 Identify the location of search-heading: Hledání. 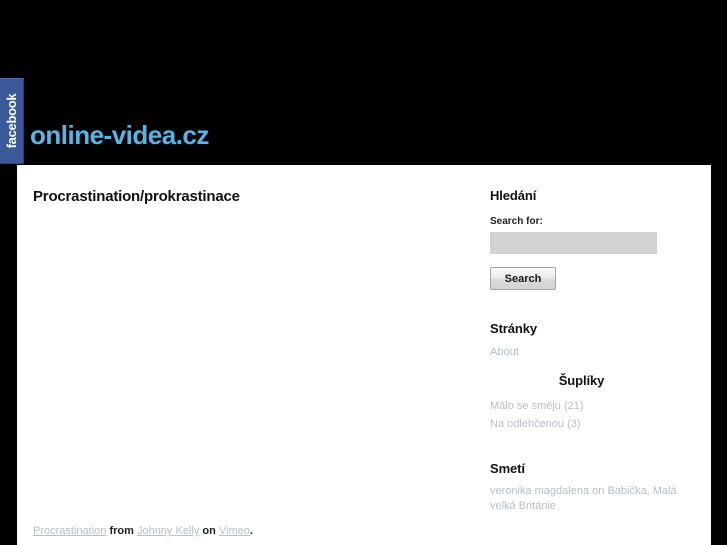
(513, 195).